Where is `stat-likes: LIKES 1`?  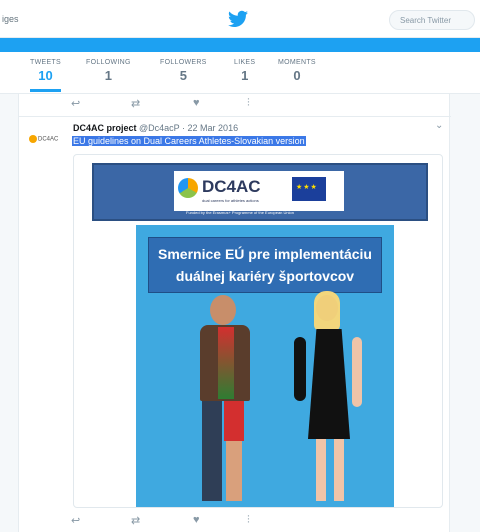 stat-likes: LIKES 1 is located at coordinates (244, 71).